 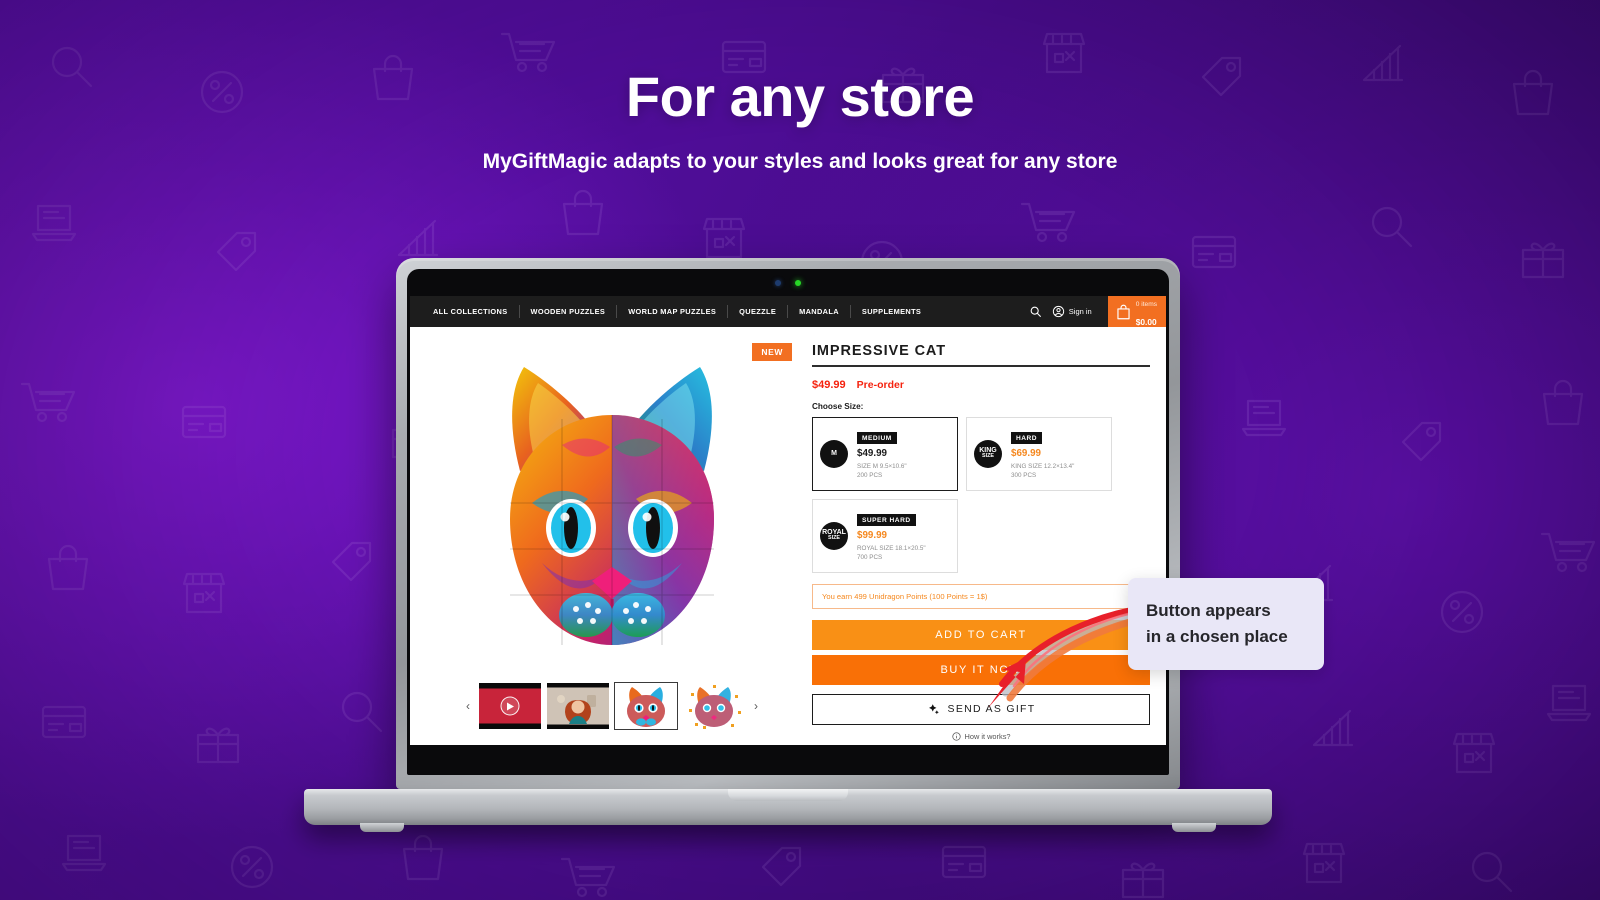 I want to click on size-badge-royal-icon: ROYAL SIZE, so click(x=834, y=535).